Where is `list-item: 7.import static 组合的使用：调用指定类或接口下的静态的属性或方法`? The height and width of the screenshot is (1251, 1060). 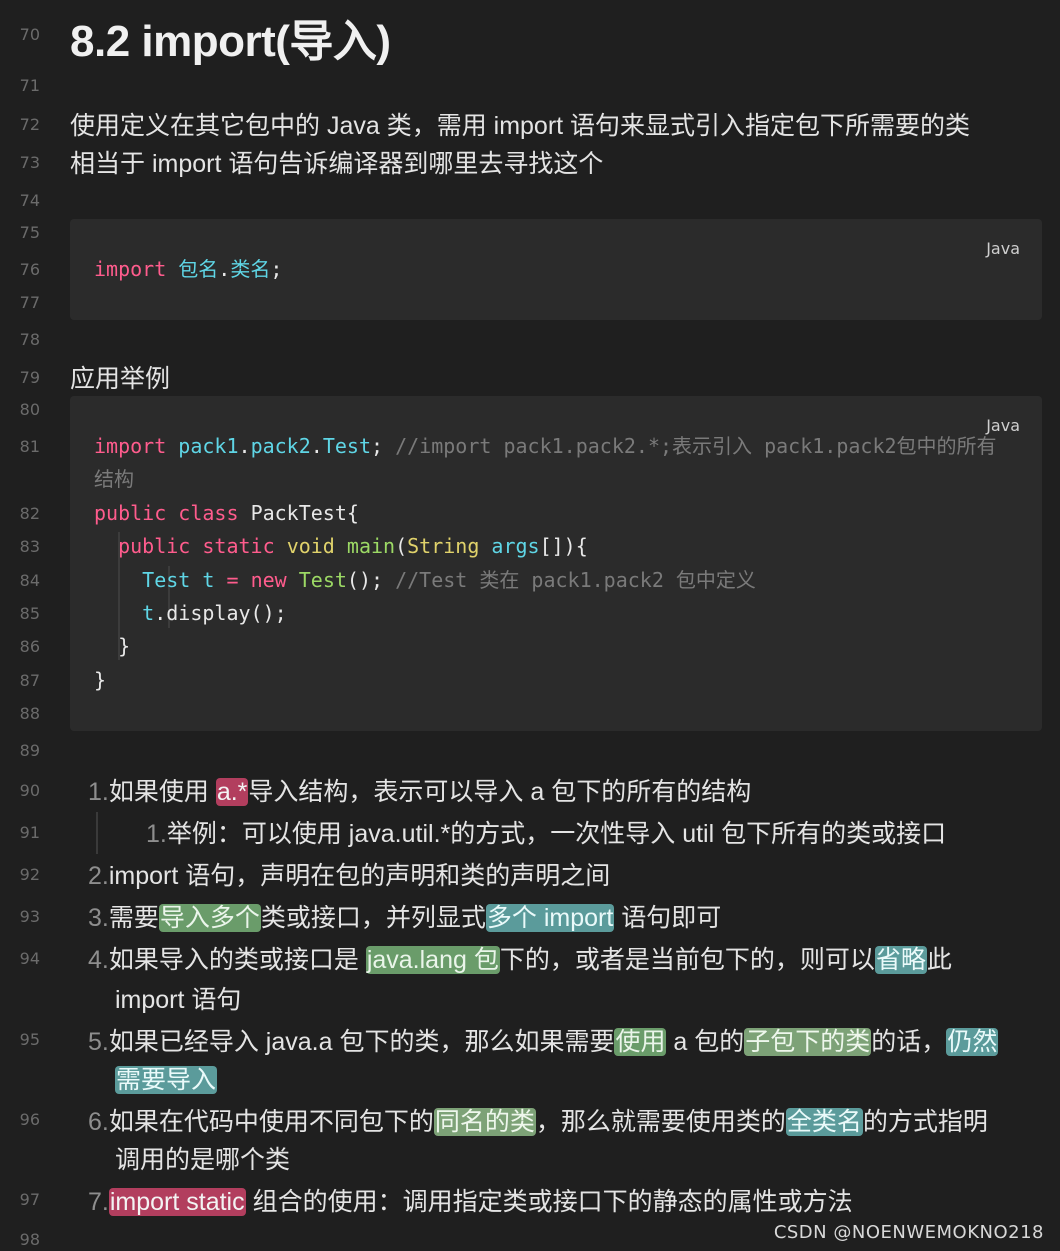
list-item: 7.import static 组合的使用：调用指定类或接口下的静态的属性或方法 is located at coordinates (470, 1202).